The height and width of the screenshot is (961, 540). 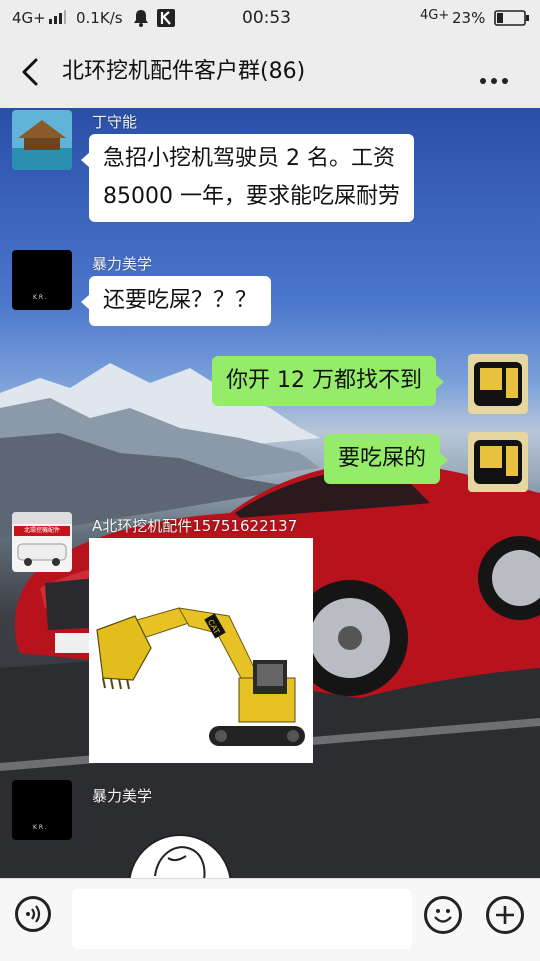 What do you see at coordinates (99, 18) in the screenshot?
I see `network-speed: 0.1K/s` at bounding box center [99, 18].